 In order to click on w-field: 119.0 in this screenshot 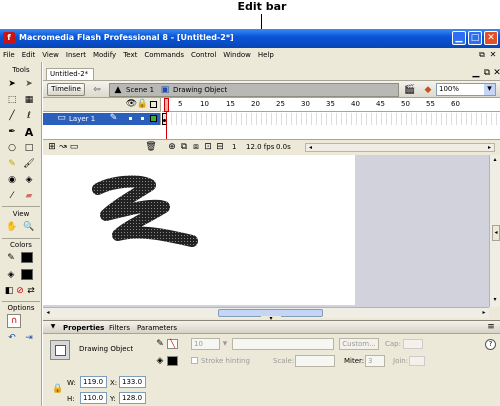, I will do `click(93, 382)`.